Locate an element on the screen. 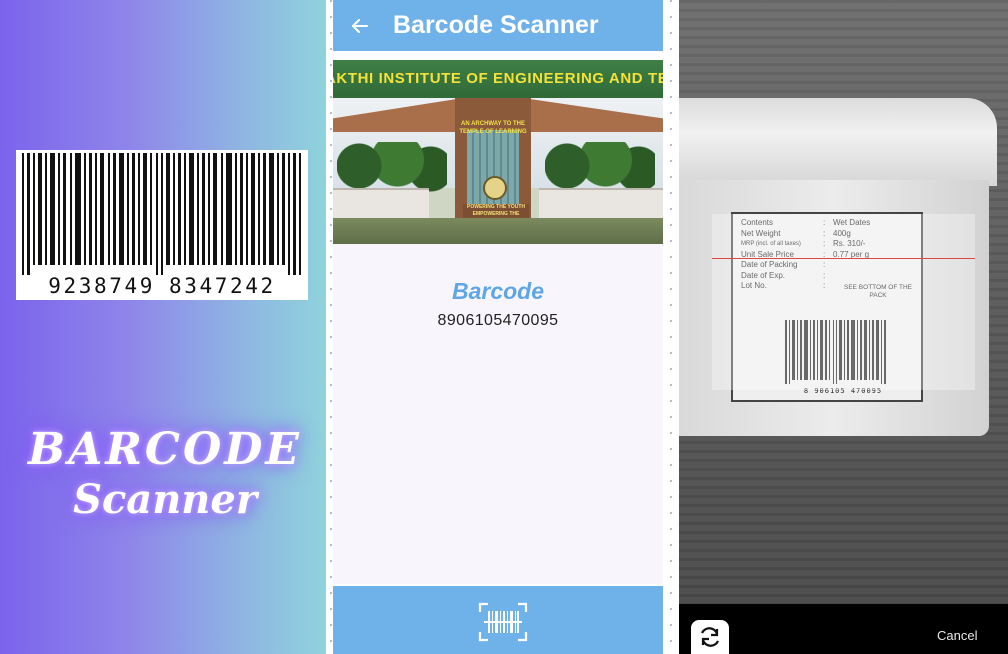 This screenshot has width=1008, height=654. promo-barcode: 9238749 8347242 is located at coordinates (162, 225).